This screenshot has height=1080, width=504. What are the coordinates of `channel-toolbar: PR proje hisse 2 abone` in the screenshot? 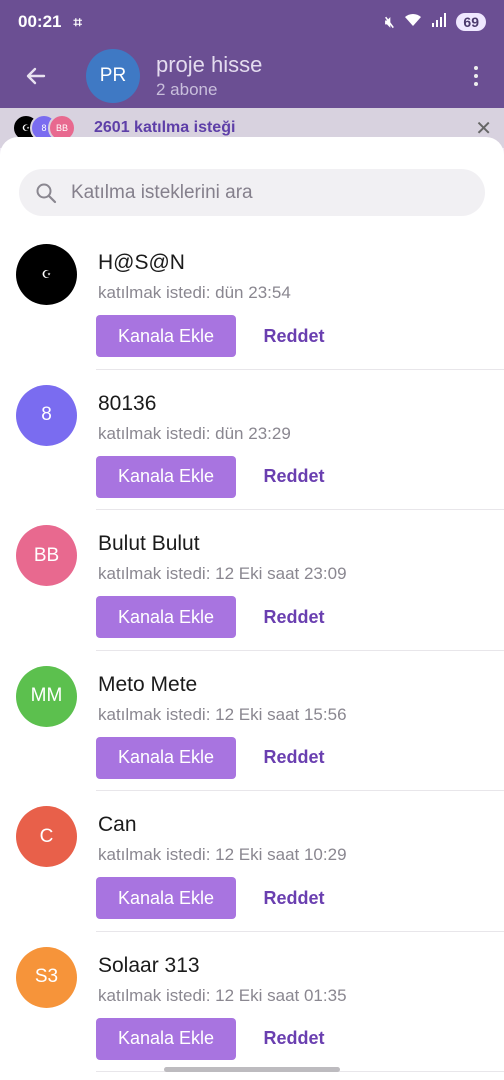 It's located at (252, 76).